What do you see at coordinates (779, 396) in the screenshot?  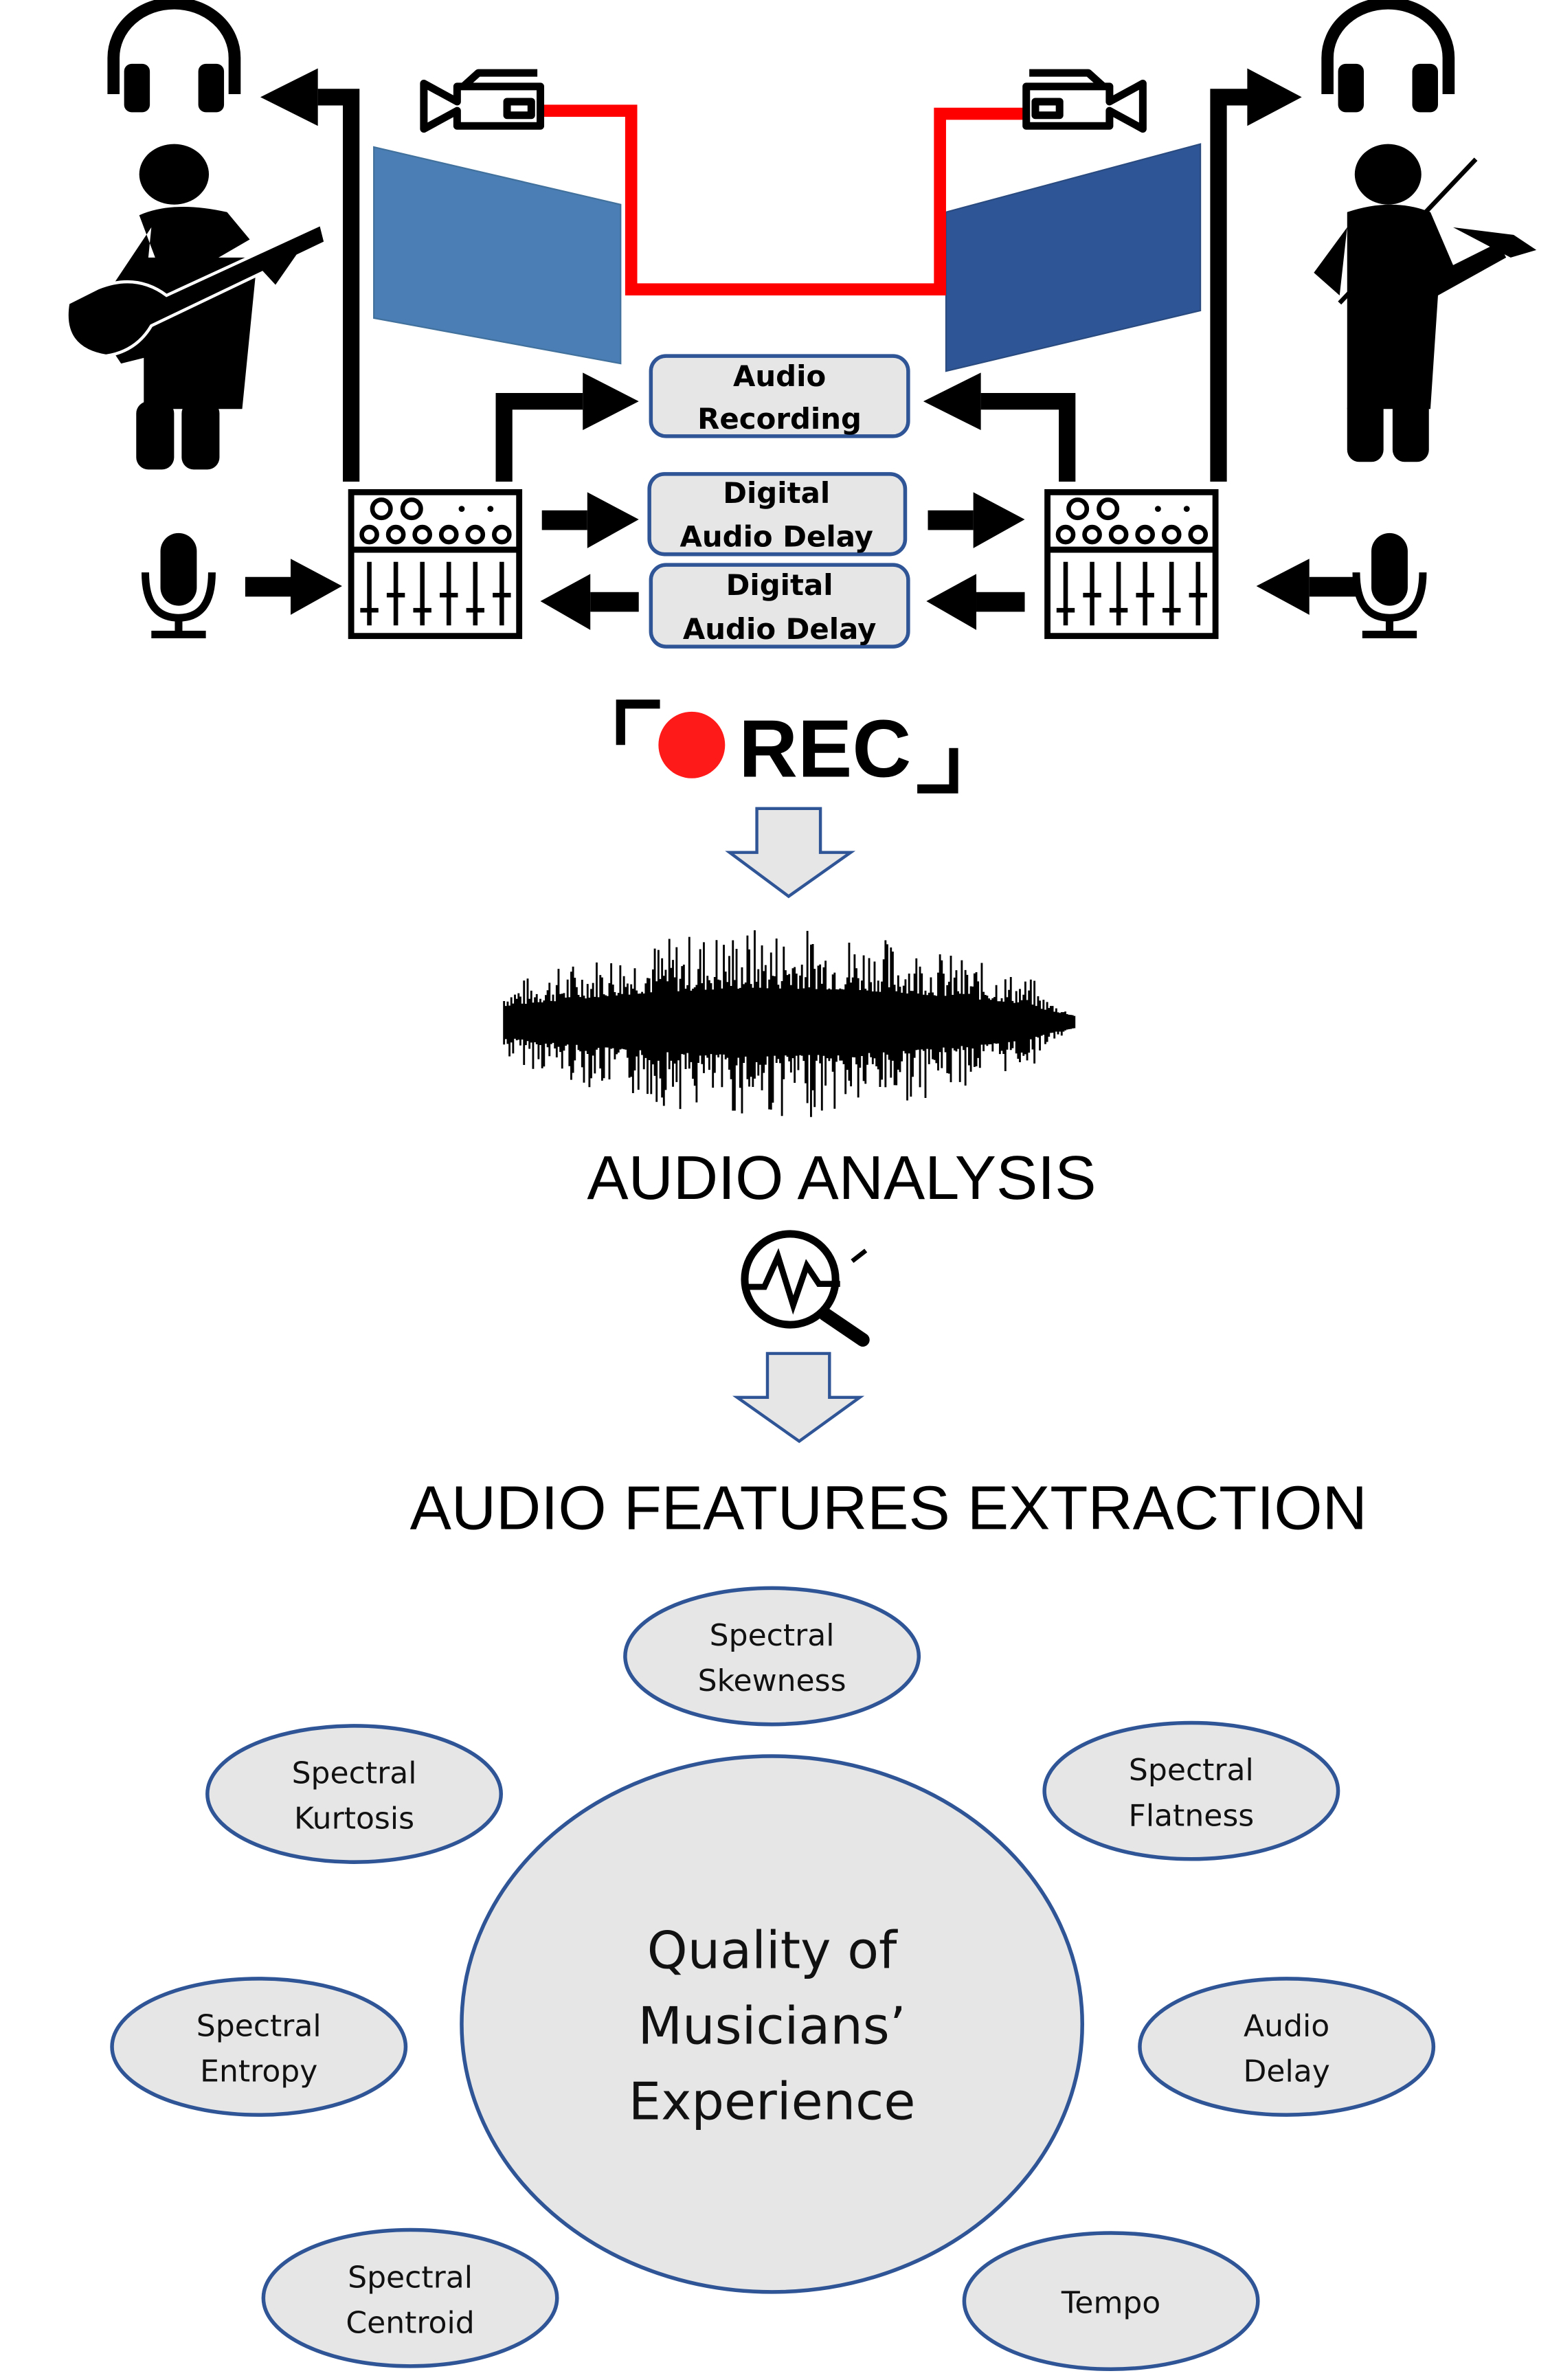 I see `audio-recording-box: Audio Recording` at bounding box center [779, 396].